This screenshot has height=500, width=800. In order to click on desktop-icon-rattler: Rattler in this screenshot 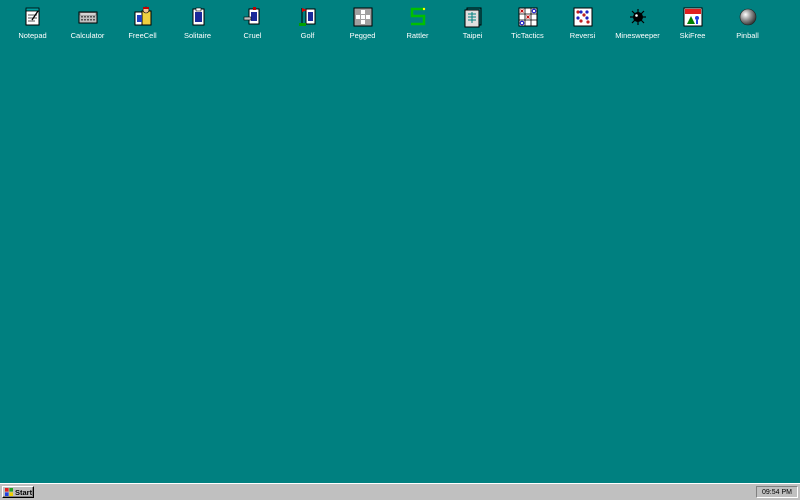, I will do `click(417, 26)`.